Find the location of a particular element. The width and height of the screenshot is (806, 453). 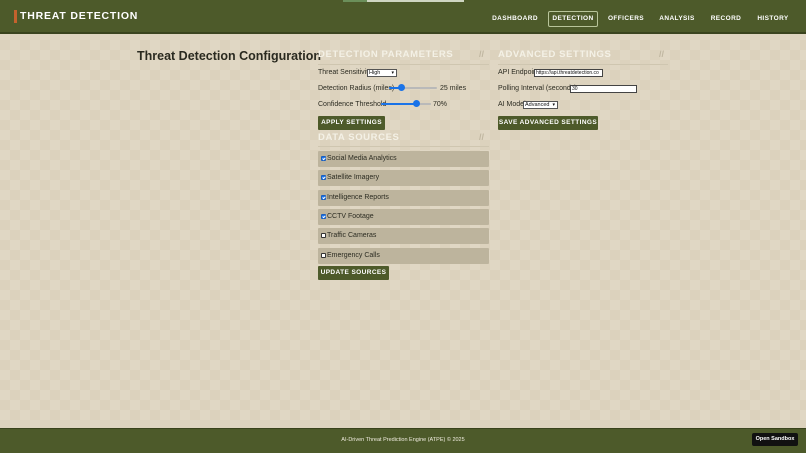

data-source-row: Emergency Calls is located at coordinates (403, 256).